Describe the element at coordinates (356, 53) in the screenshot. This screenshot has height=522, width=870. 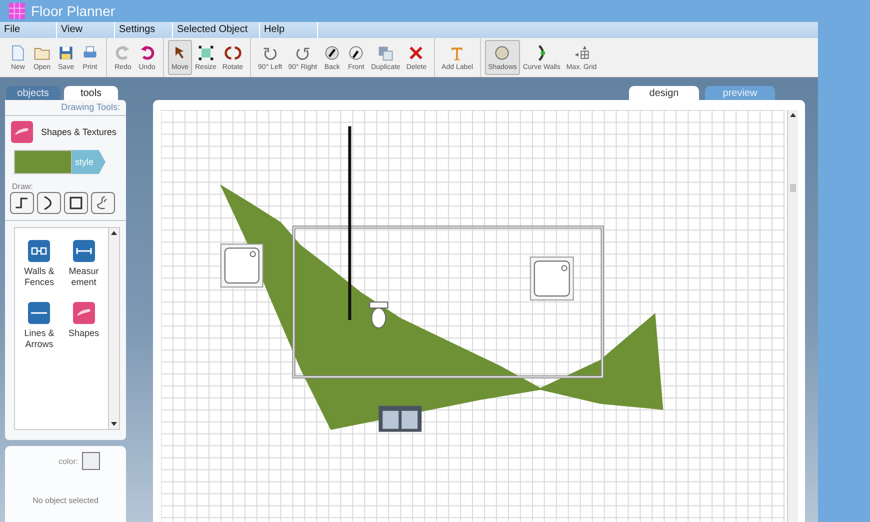
I see `bring-front-icon` at that location.